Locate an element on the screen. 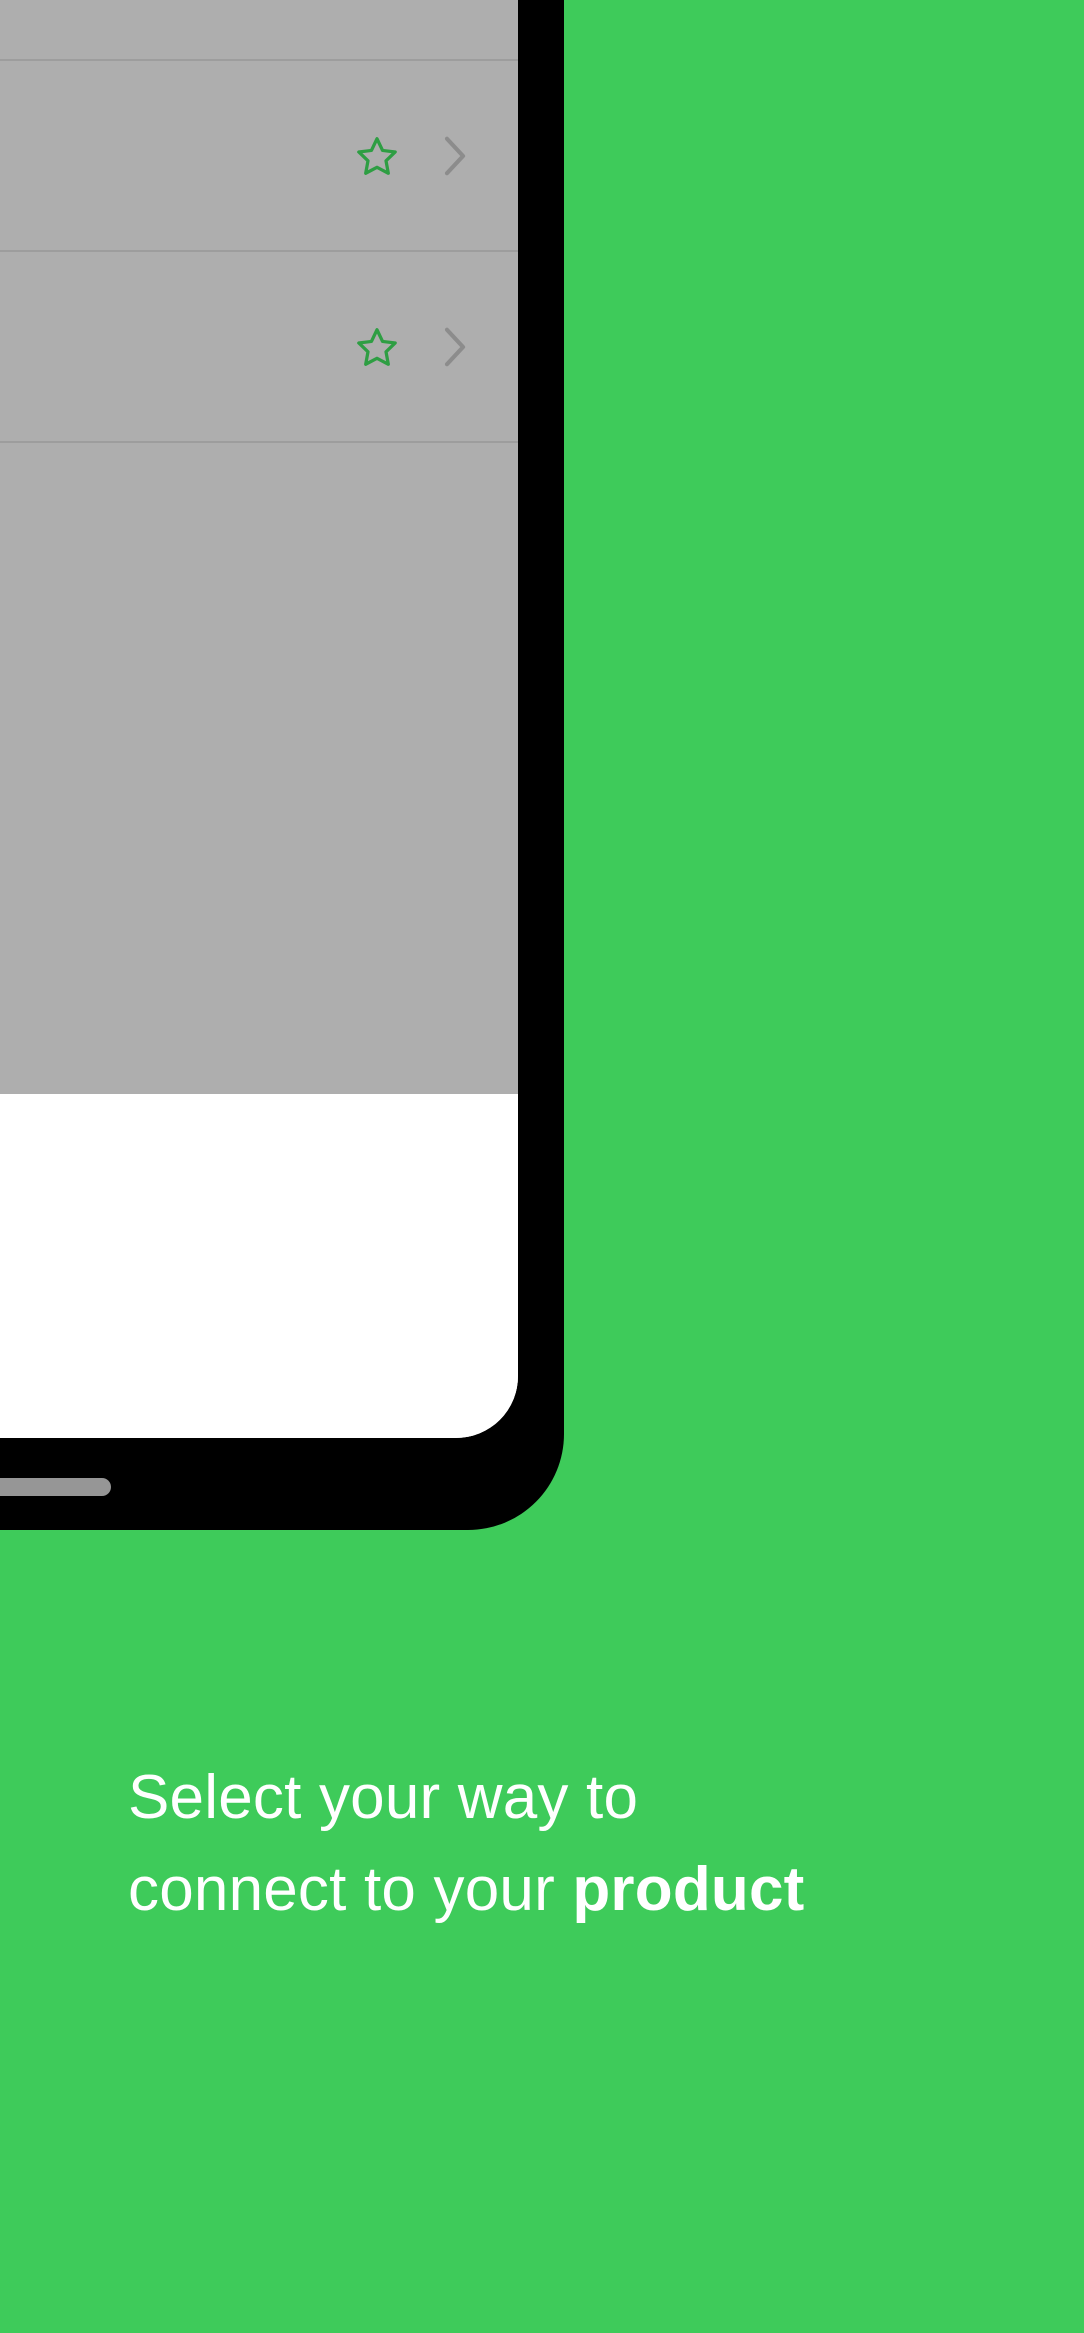 The height and width of the screenshot is (2333, 1084). caption-line-2-prefix: connect to your is located at coordinates (350, 1889).